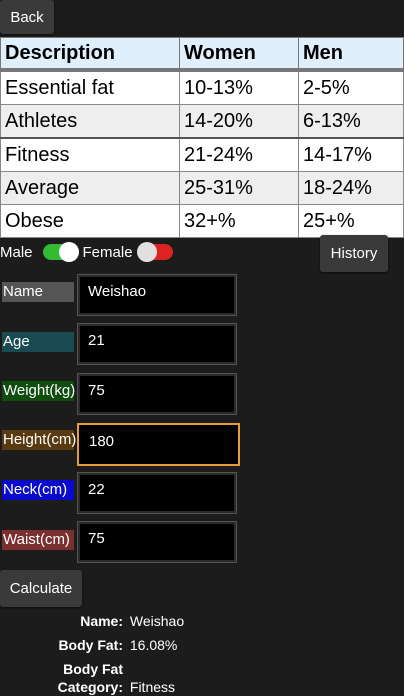 The image size is (404, 696). What do you see at coordinates (157, 542) in the screenshot?
I see `waist-field: 75` at bounding box center [157, 542].